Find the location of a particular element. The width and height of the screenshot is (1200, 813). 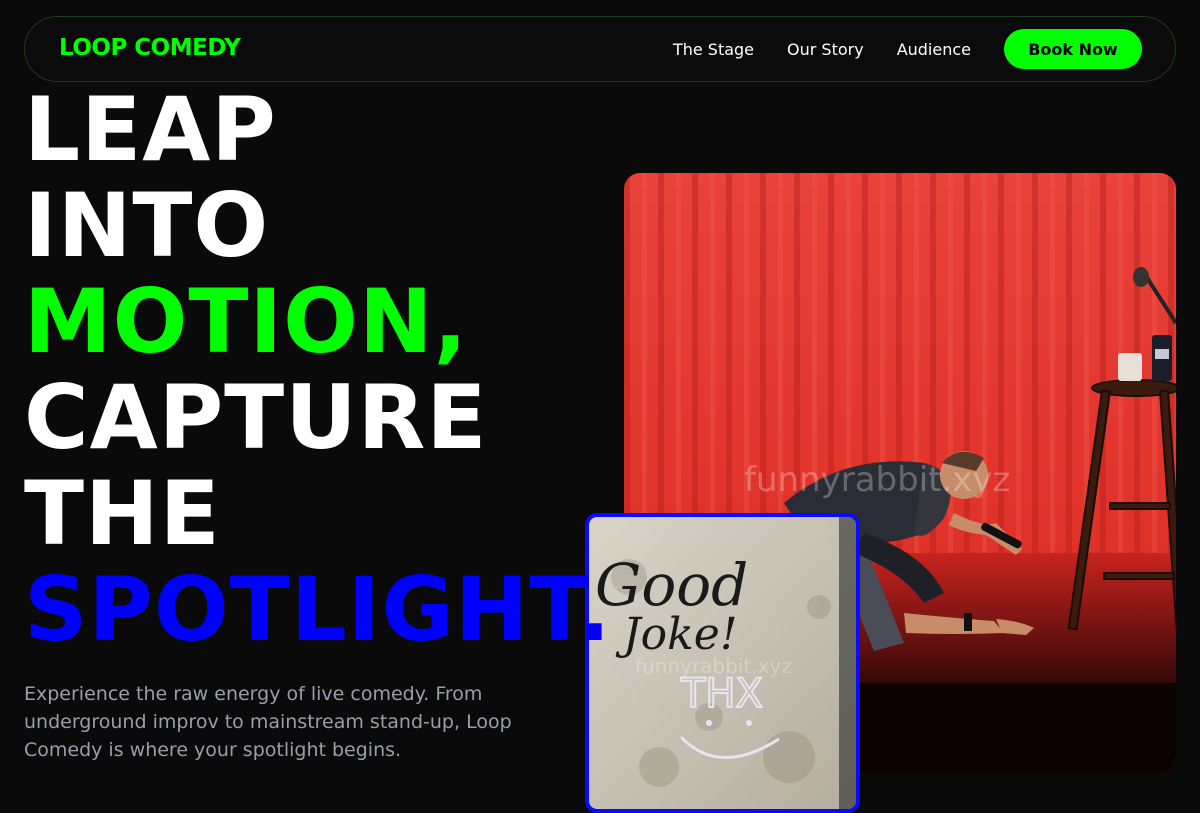

nav-links: The Stage Our Story Audience Book Now is located at coordinates (907, 49).